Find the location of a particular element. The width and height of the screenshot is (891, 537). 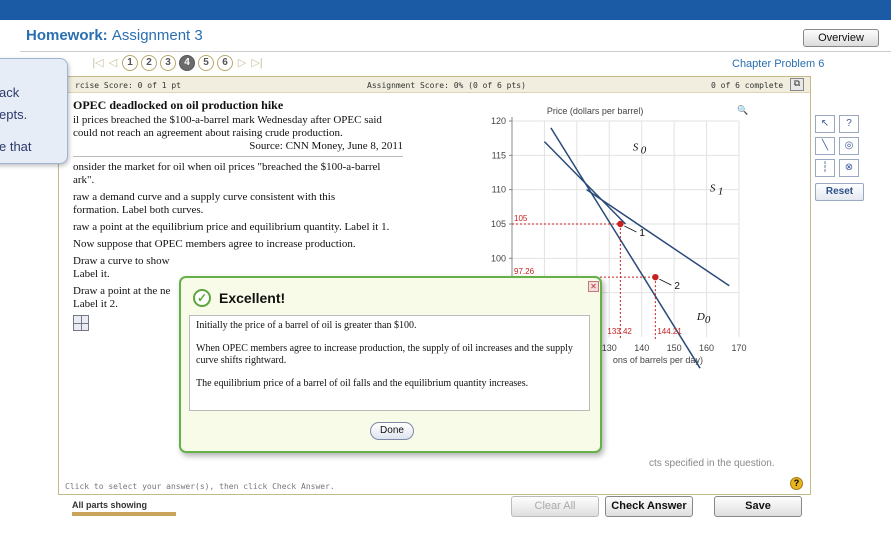

x-tick-label: 160 is located at coordinates (706, 348).